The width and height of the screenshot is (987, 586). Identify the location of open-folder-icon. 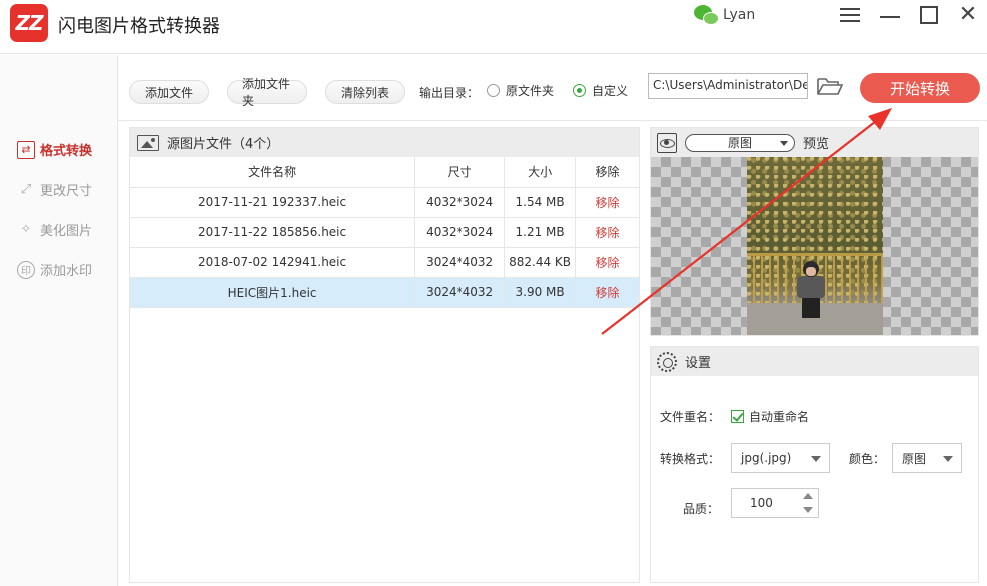
(830, 86).